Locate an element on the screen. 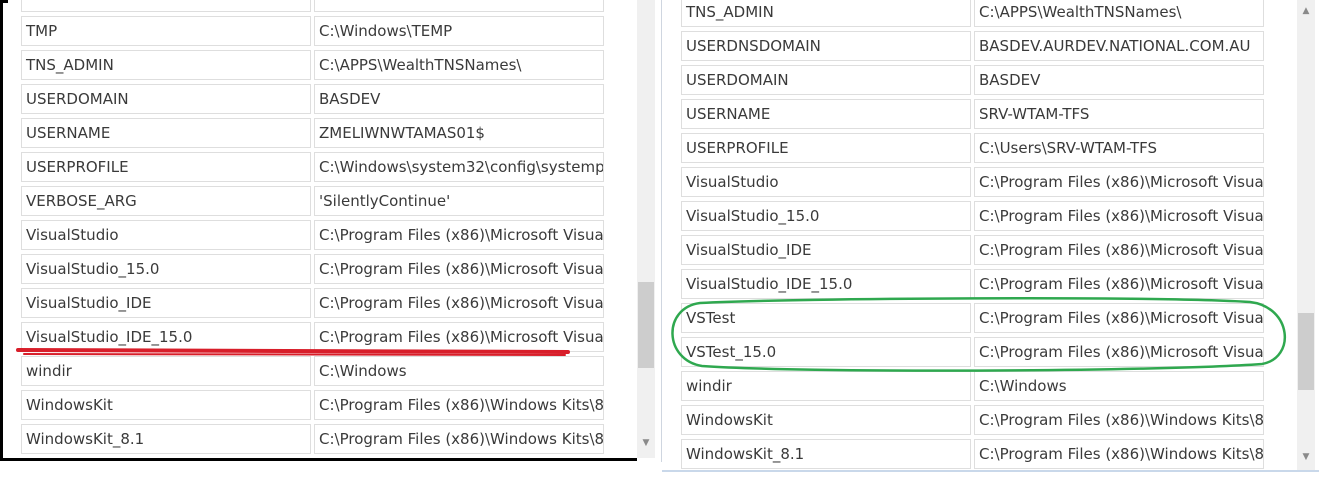 This screenshot has width=1319, height=483. table-row: USERNAME SRV-WTAM-TFS is located at coordinates (963, 114).